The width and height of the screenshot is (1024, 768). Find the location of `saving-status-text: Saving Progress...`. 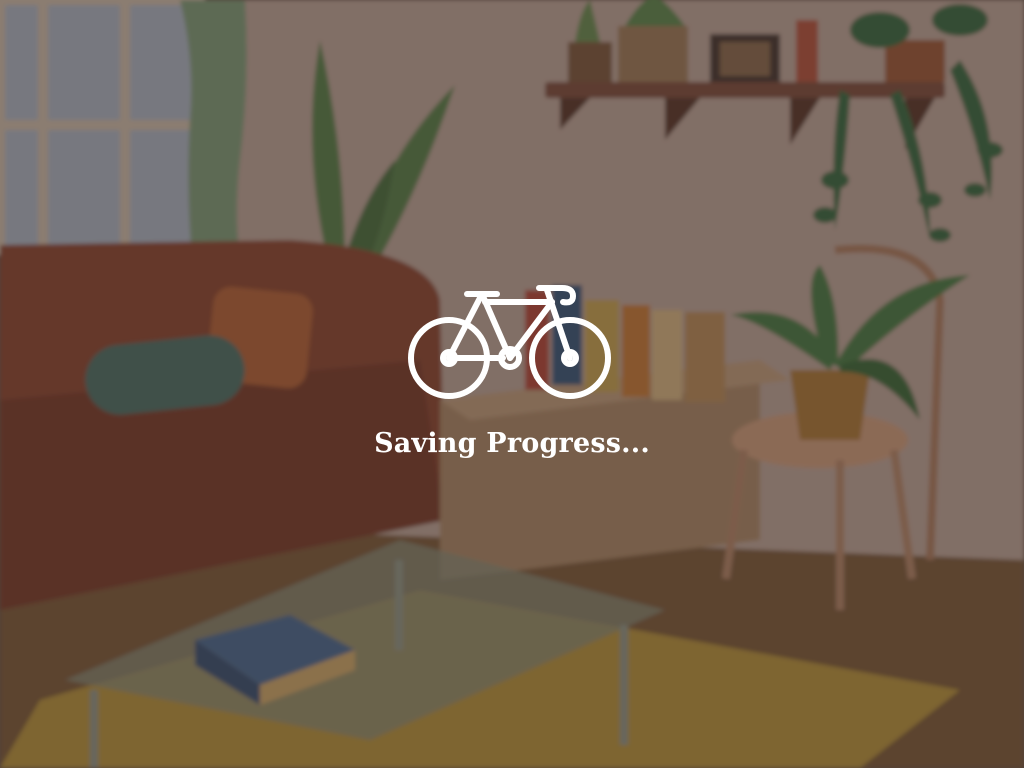

saving-status-text: Saving Progress... is located at coordinates (512, 443).